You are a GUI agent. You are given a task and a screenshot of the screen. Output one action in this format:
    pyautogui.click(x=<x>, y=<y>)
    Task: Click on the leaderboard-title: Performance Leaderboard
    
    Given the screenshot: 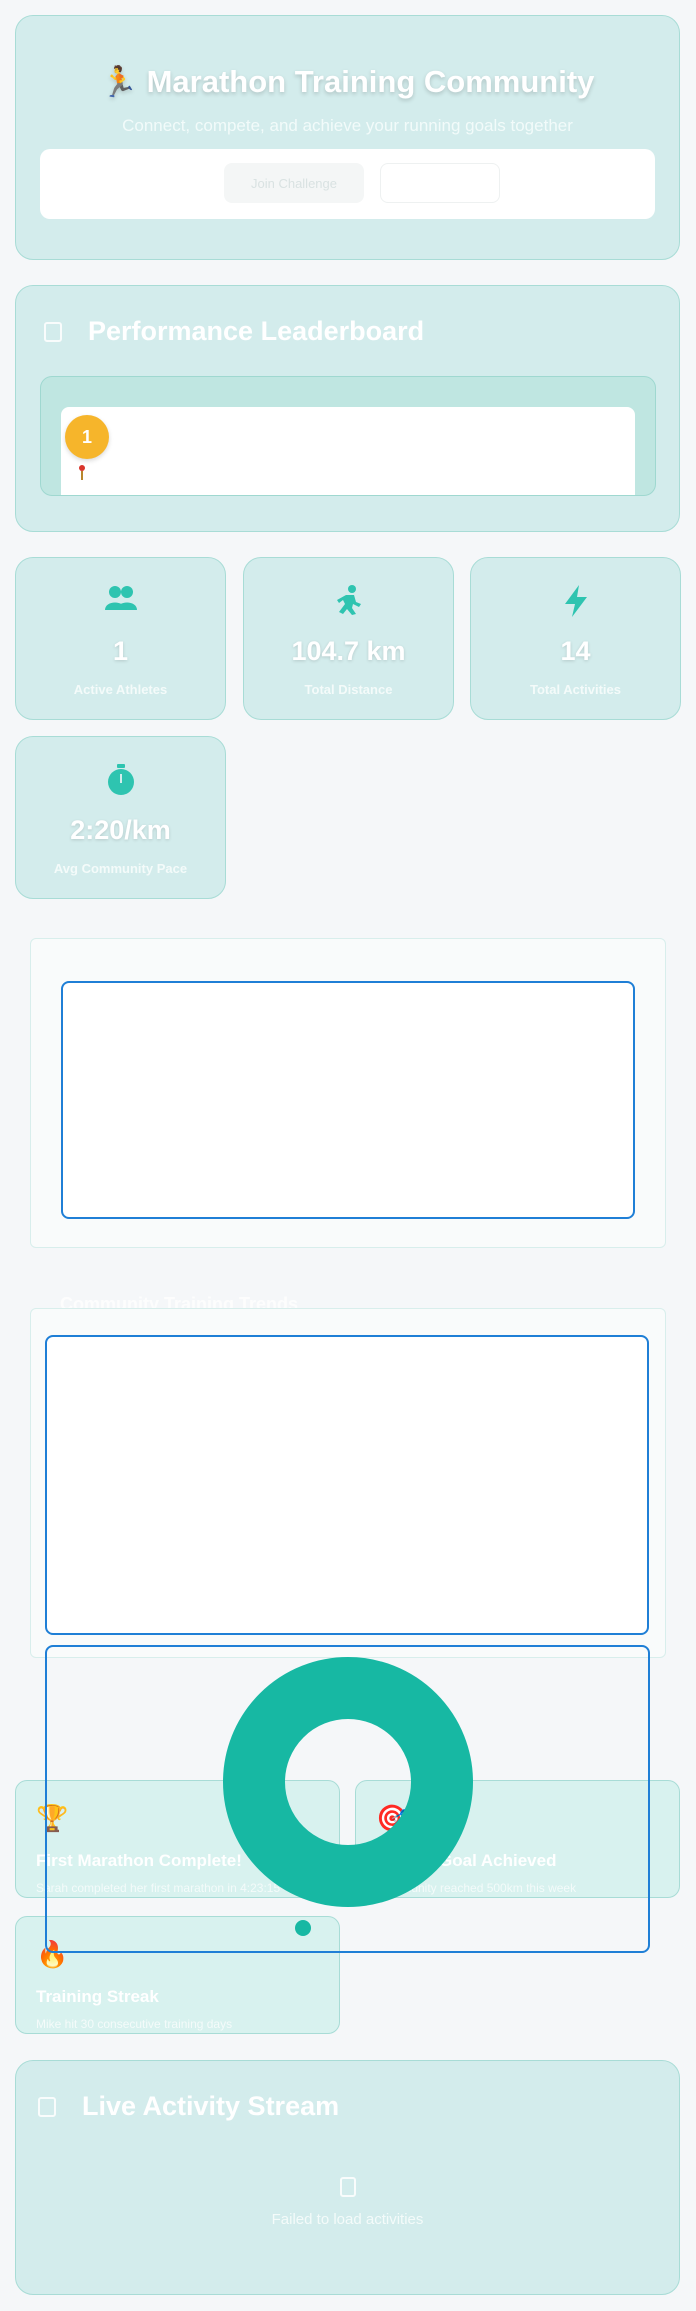 What is the action you would take?
    pyautogui.click(x=256, y=331)
    